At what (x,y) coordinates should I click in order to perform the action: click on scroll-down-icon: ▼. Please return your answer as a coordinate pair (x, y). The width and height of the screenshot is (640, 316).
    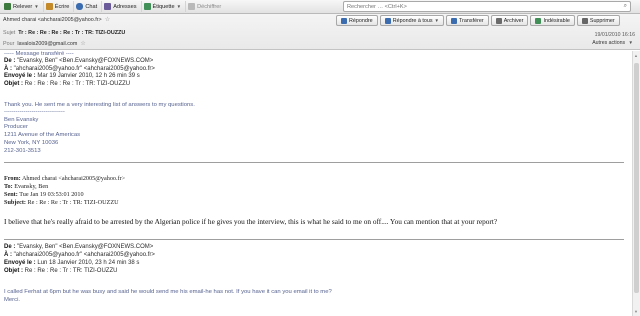
    Looking at the image, I should click on (636, 311).